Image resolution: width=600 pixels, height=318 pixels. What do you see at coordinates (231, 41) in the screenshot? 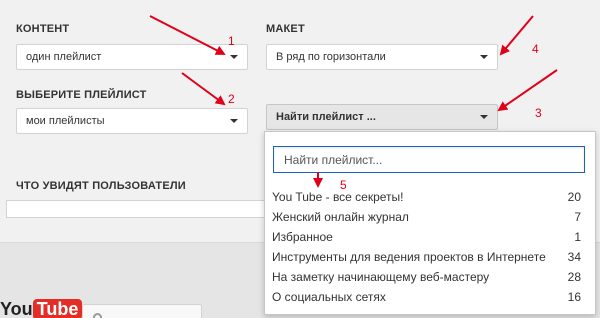
I see `annotation-number-1: 1` at bounding box center [231, 41].